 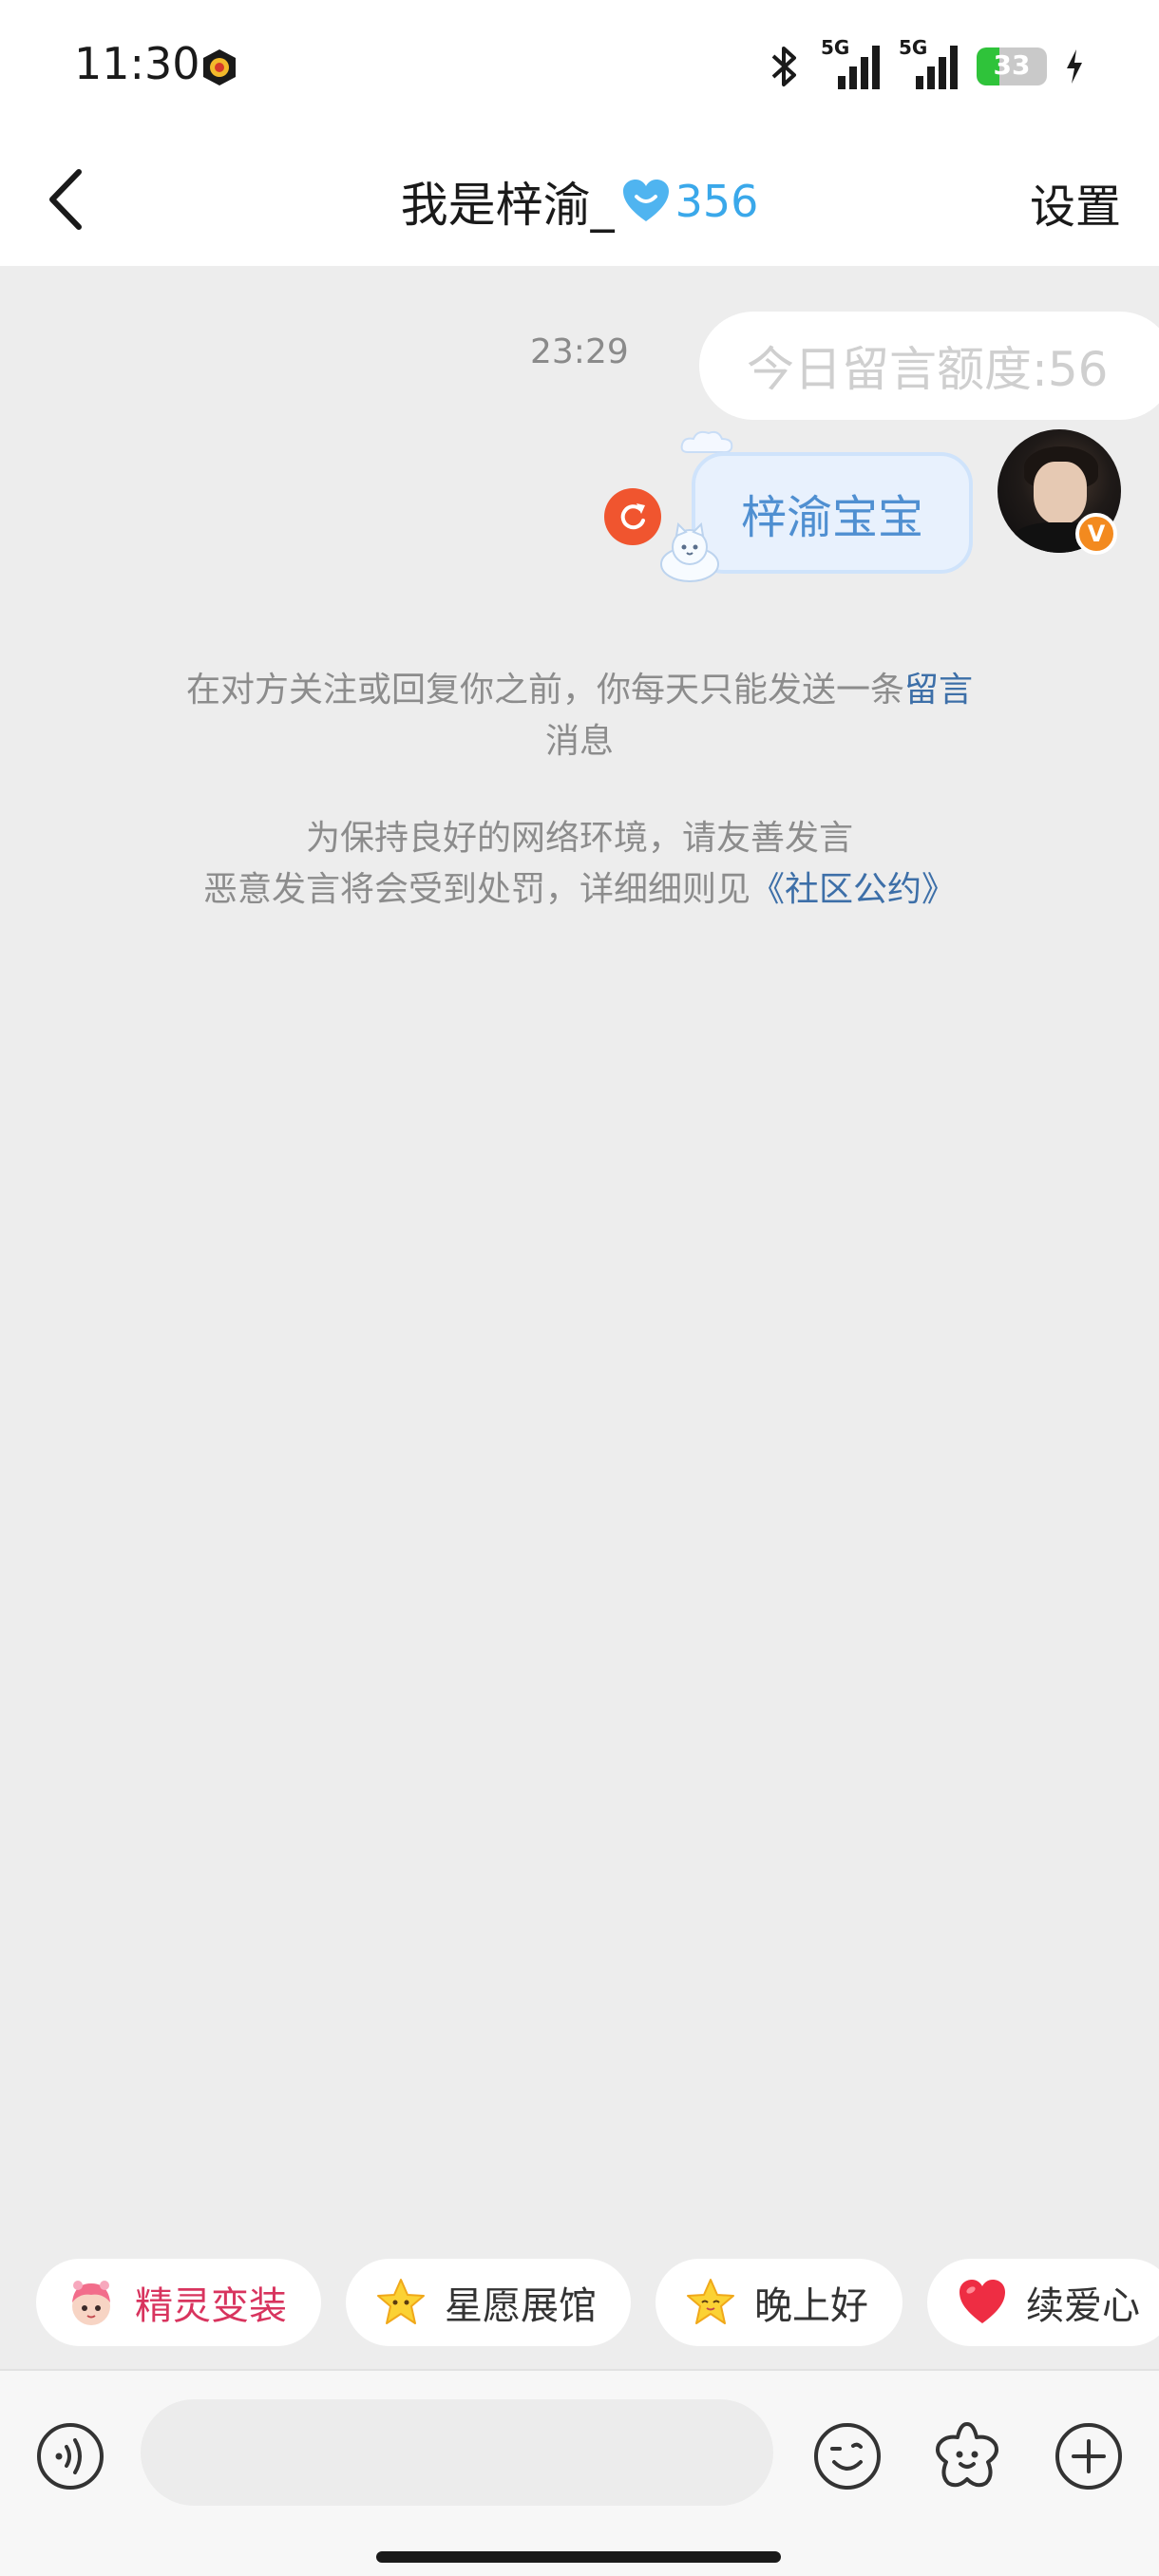 I want to click on bluetooth-icon, so click(x=783, y=66).